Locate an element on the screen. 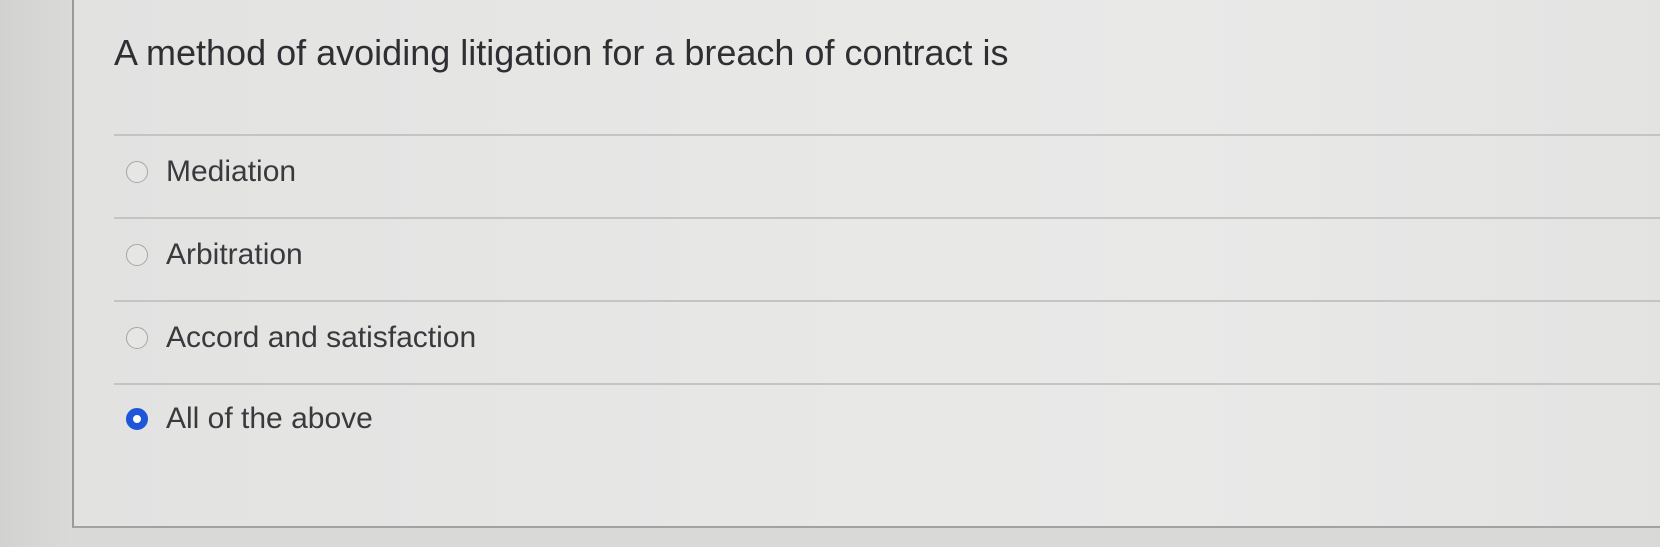 The image size is (1660, 547). radio-accord-and-satisfaction is located at coordinates (137, 338).